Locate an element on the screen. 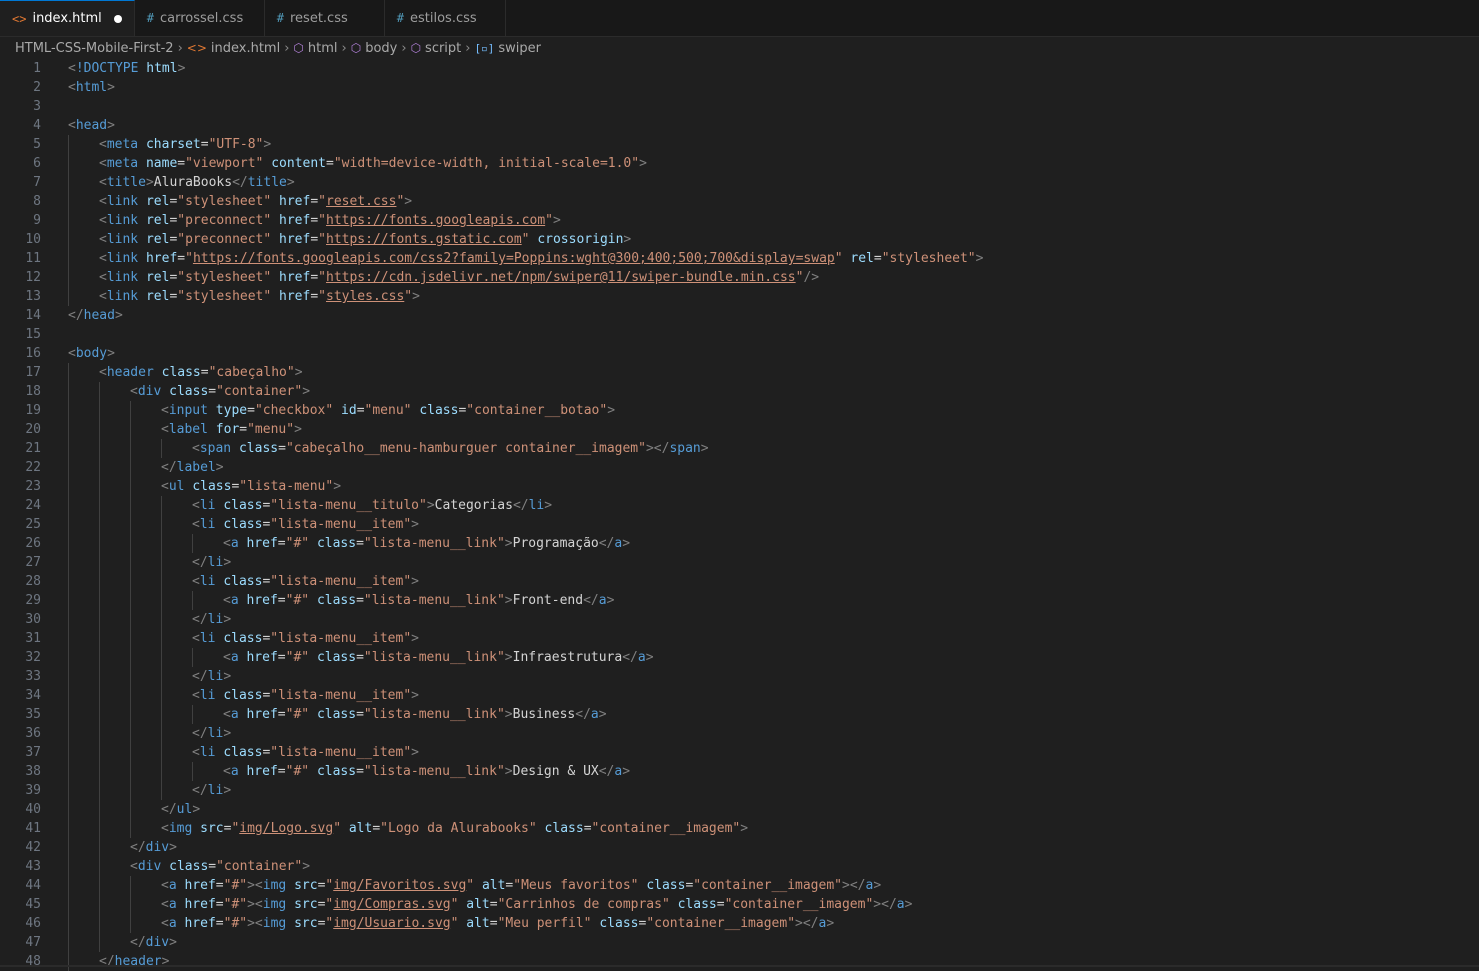  tab-reset-css: # reset.css is located at coordinates (325, 18).